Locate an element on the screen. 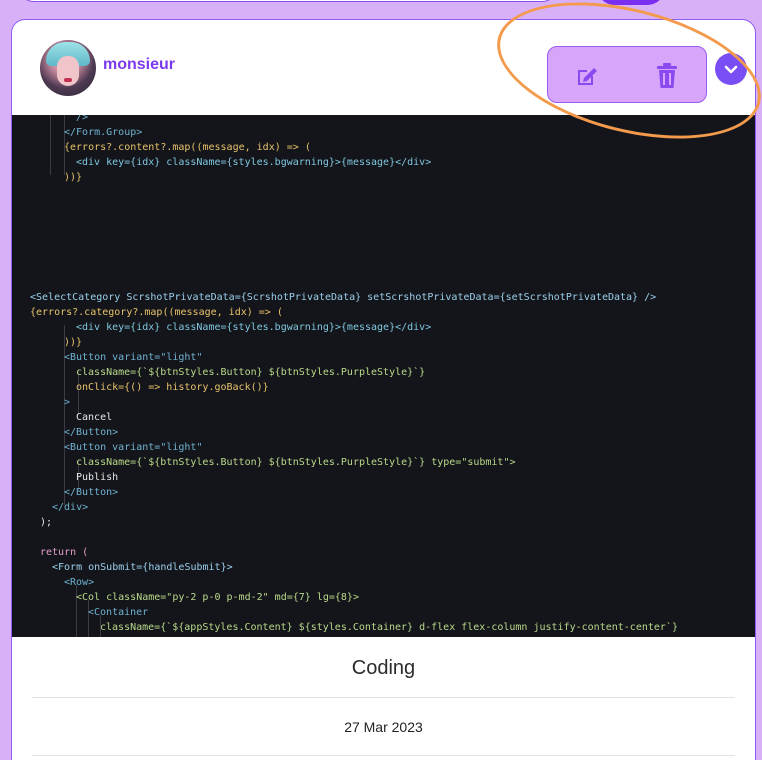 The height and width of the screenshot is (760, 762). code-line: <Container is located at coordinates (118, 612).